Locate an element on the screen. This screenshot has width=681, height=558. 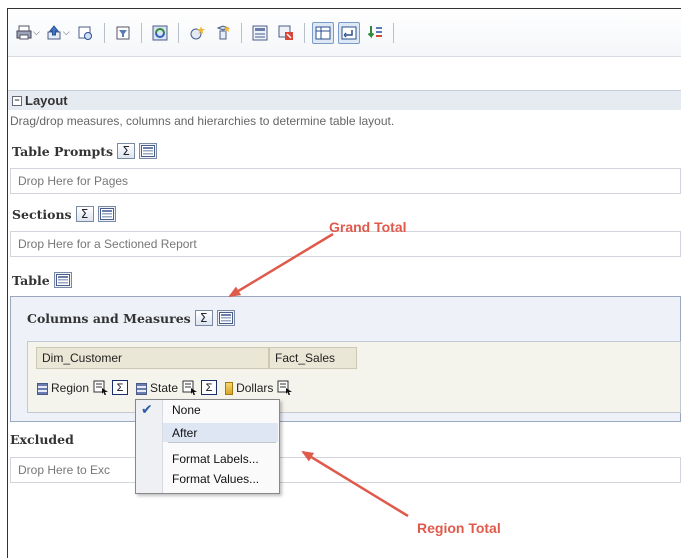
grand-total-arrow is located at coordinates (281, 265).